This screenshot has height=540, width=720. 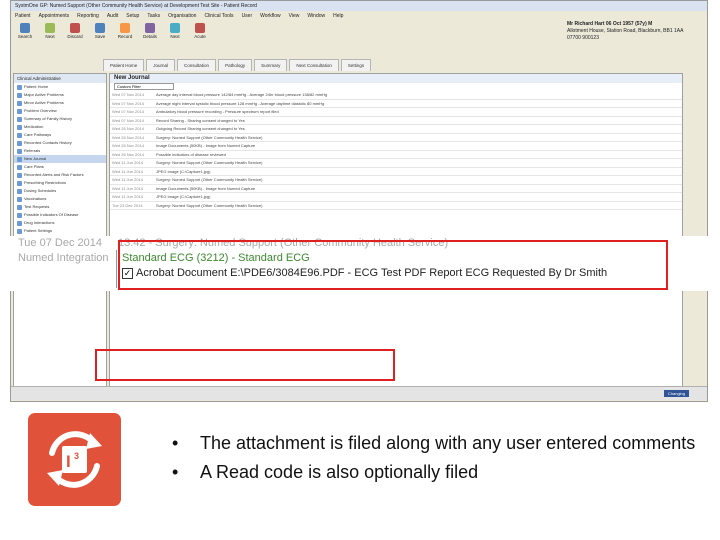 I want to click on menu-item: Help, so click(x=338, y=16).